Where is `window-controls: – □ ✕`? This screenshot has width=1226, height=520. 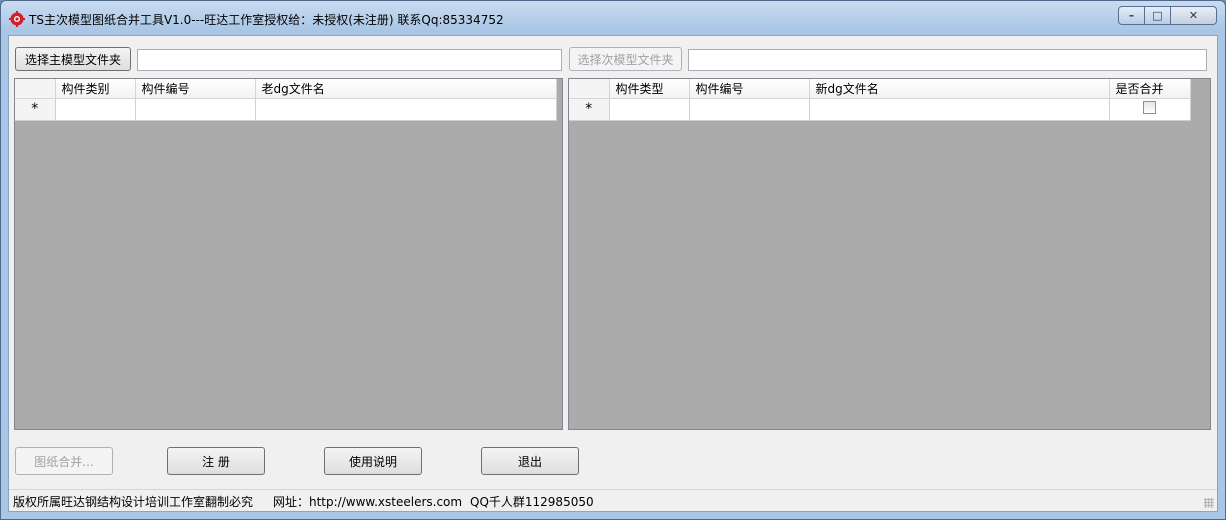
window-controls: – □ ✕ is located at coordinates (1167, 16).